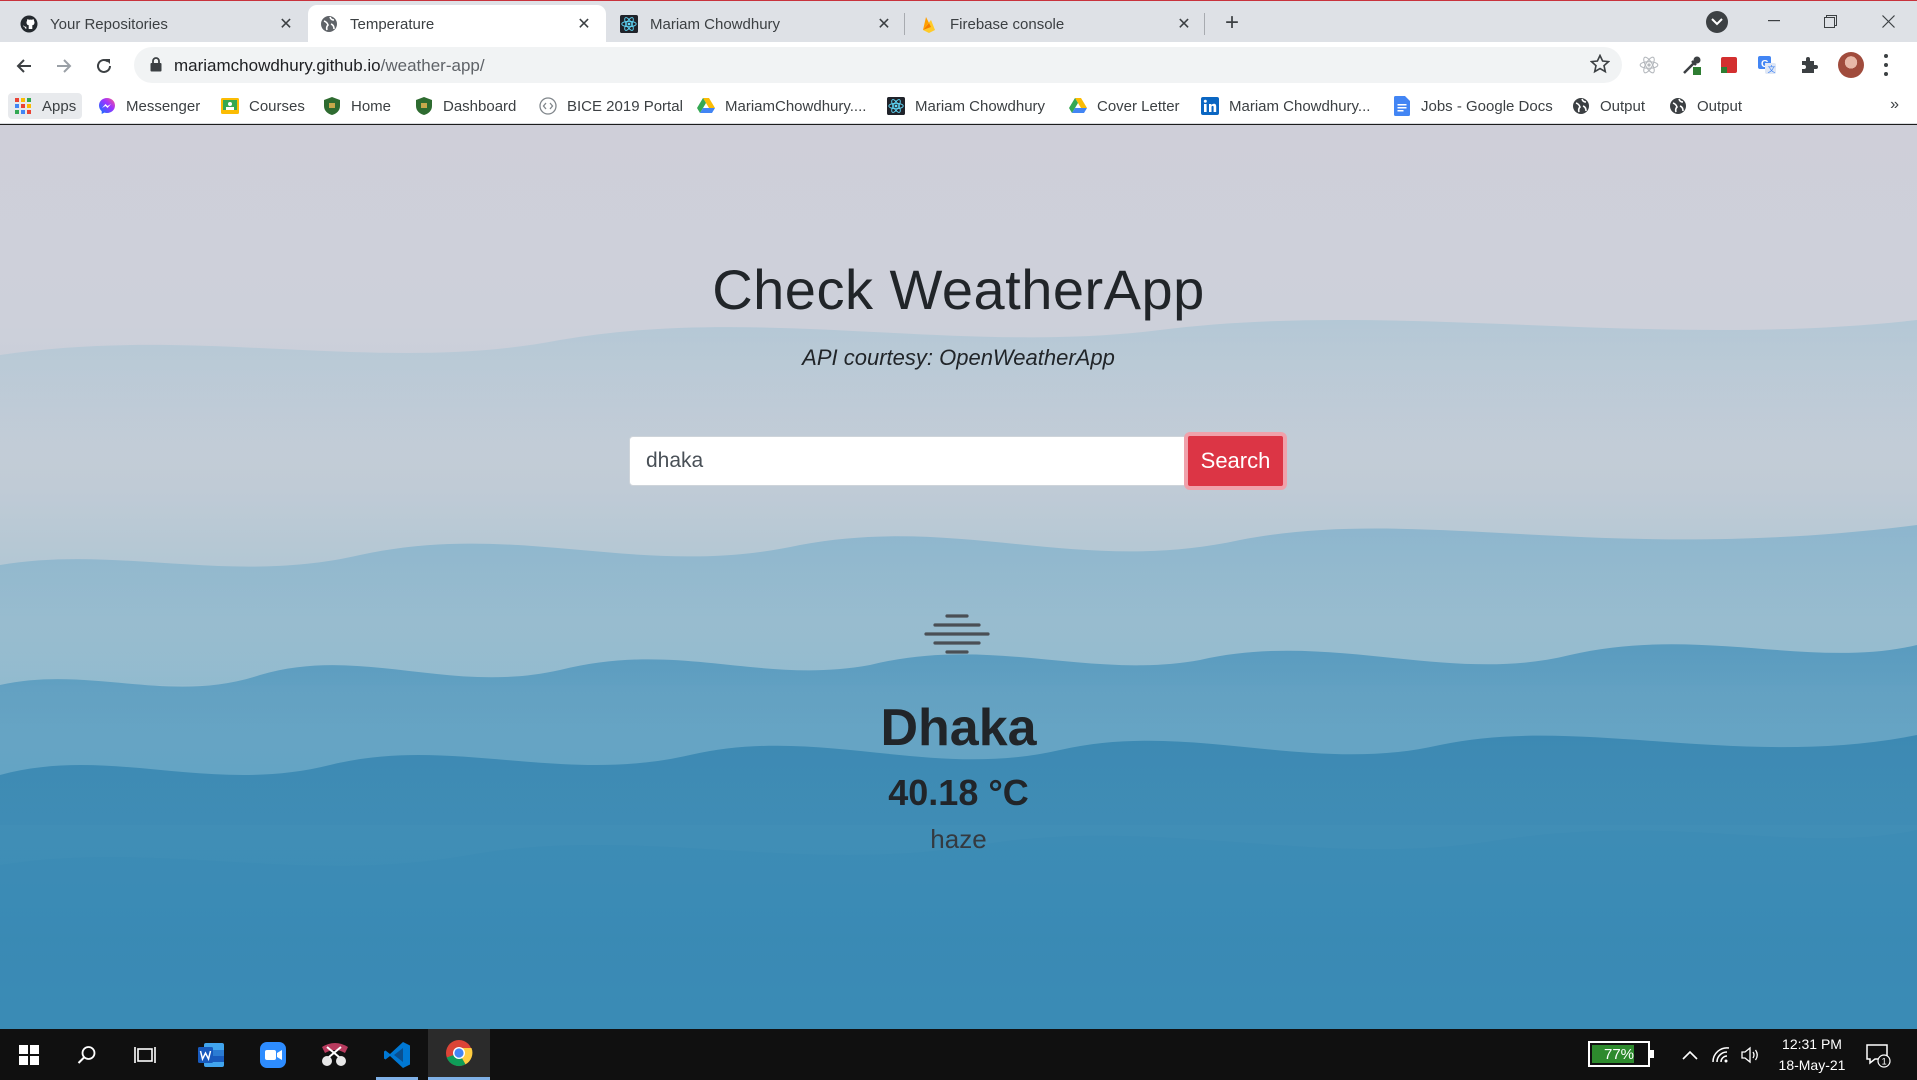 The image size is (1917, 1080). What do you see at coordinates (24, 66) in the screenshot?
I see `back-icon` at bounding box center [24, 66].